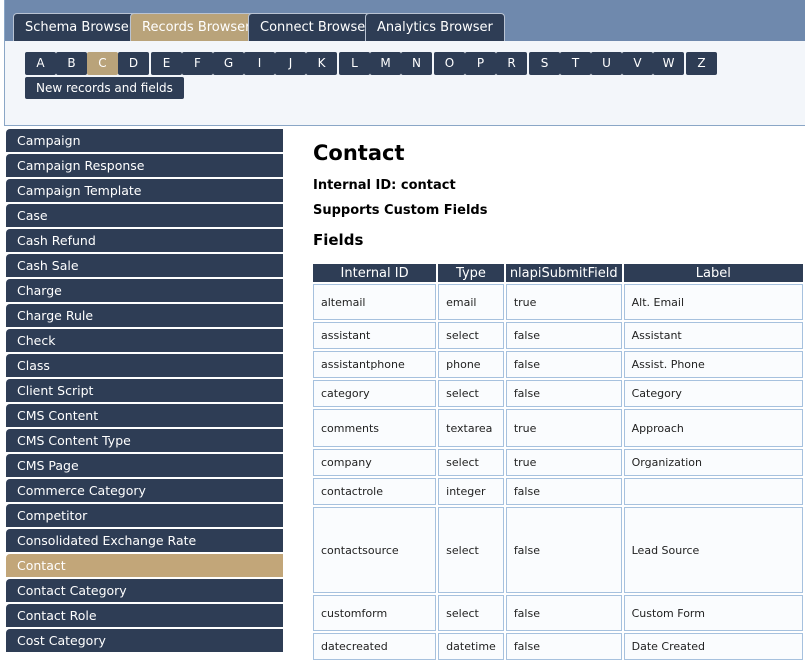 The height and width of the screenshot is (662, 805). I want to click on cell-internal-id: contactsource, so click(375, 550).